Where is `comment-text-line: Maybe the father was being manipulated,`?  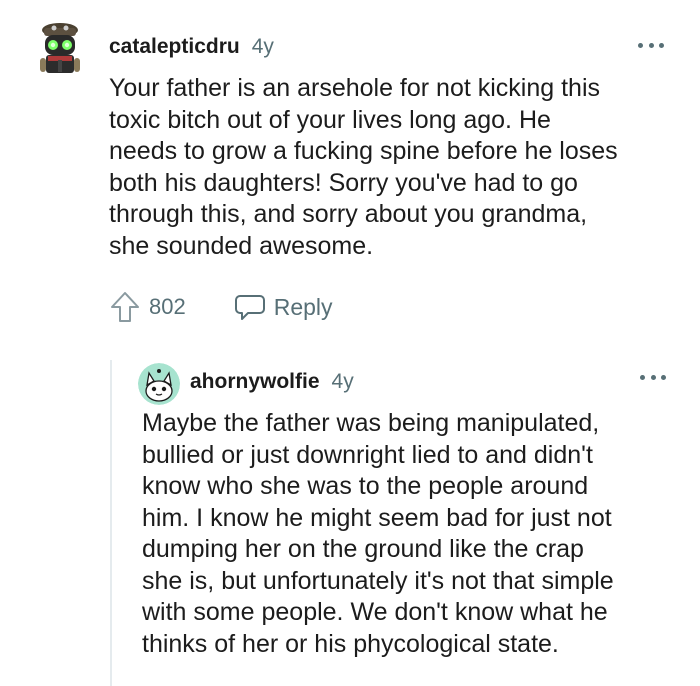
comment-text-line: Maybe the father was being manipulated, is located at coordinates (371, 423).